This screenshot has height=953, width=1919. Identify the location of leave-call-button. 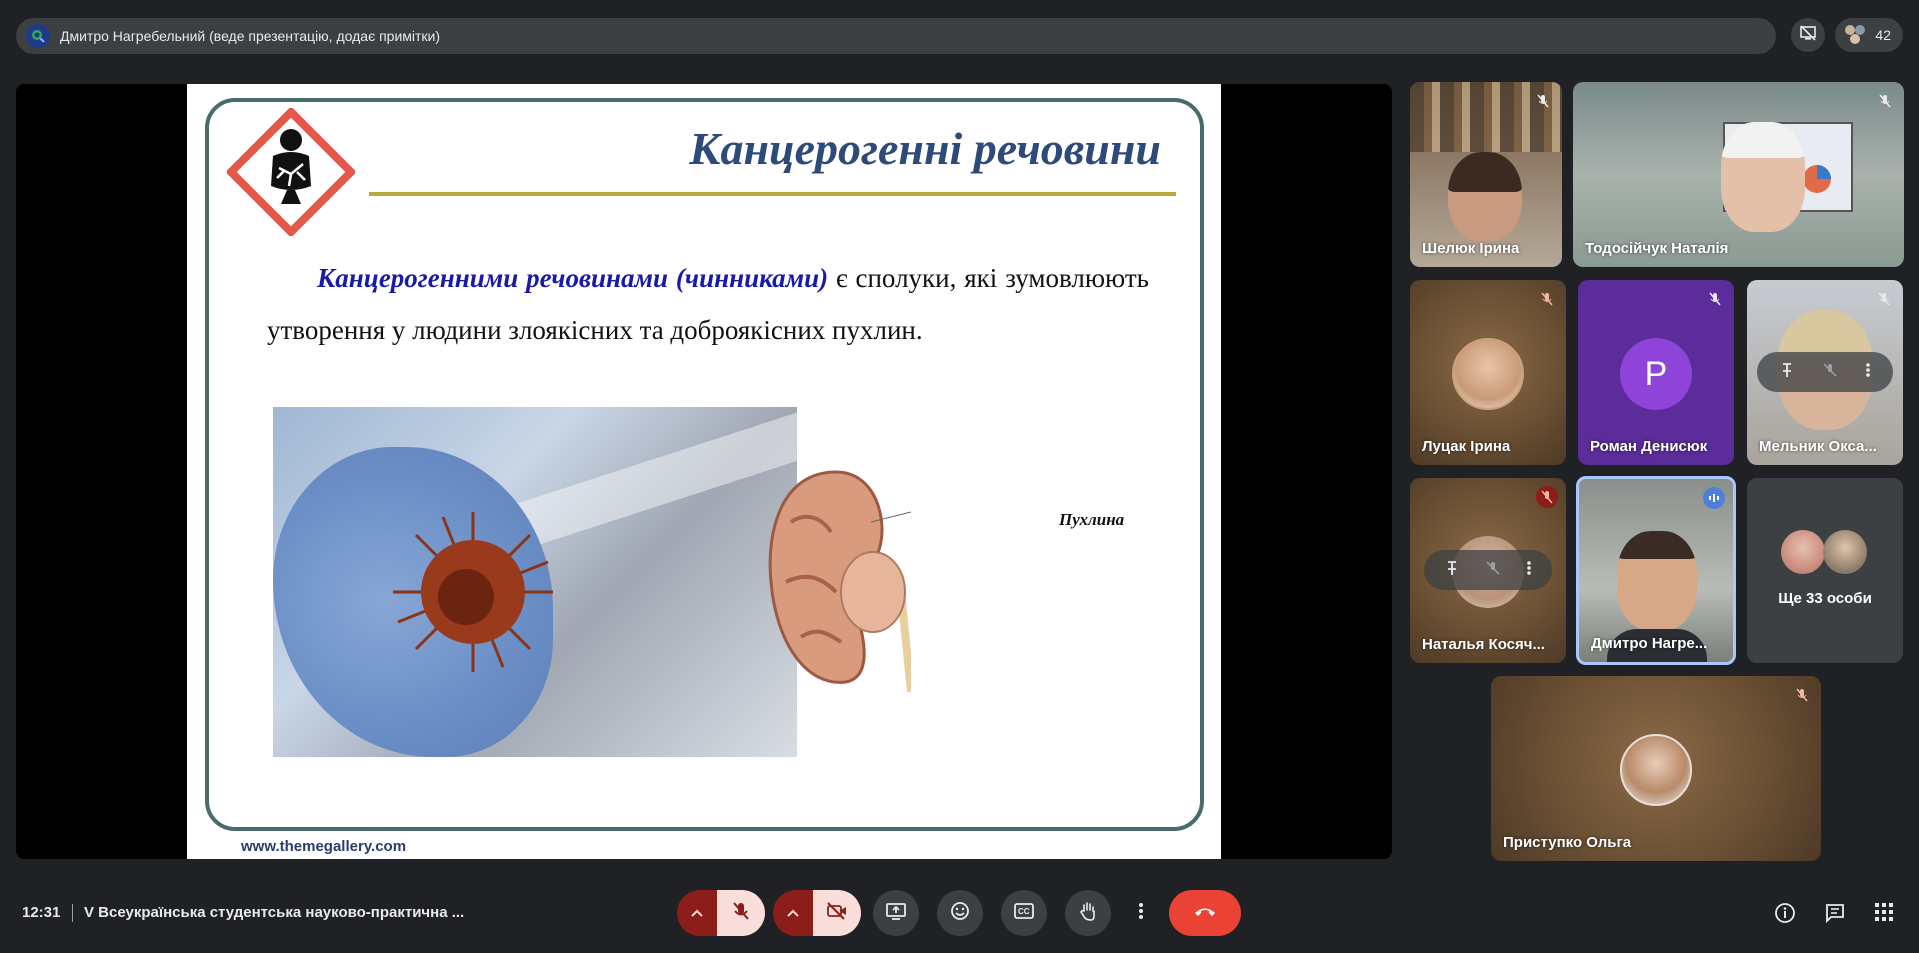
(1205, 913).